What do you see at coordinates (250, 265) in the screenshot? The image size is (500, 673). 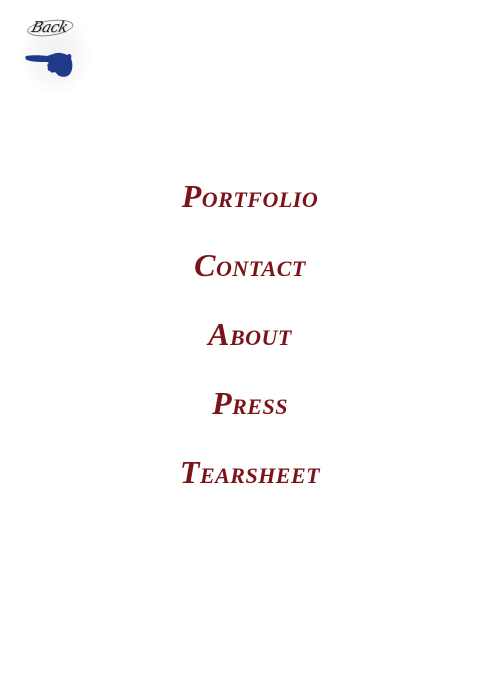 I see `nav-link-contact: Contact` at bounding box center [250, 265].